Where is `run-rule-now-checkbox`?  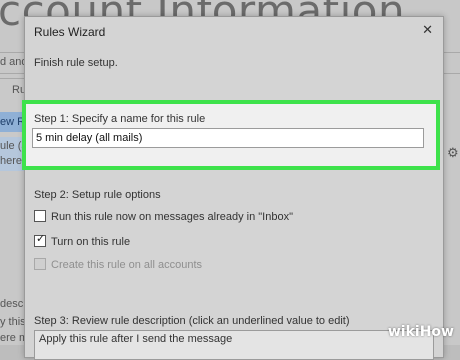
run-rule-now-checkbox is located at coordinates (40, 216).